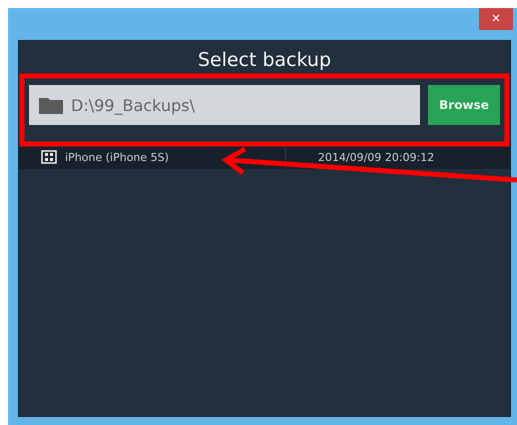  What do you see at coordinates (264, 60) in the screenshot?
I see `dialog-title: Select backup` at bounding box center [264, 60].